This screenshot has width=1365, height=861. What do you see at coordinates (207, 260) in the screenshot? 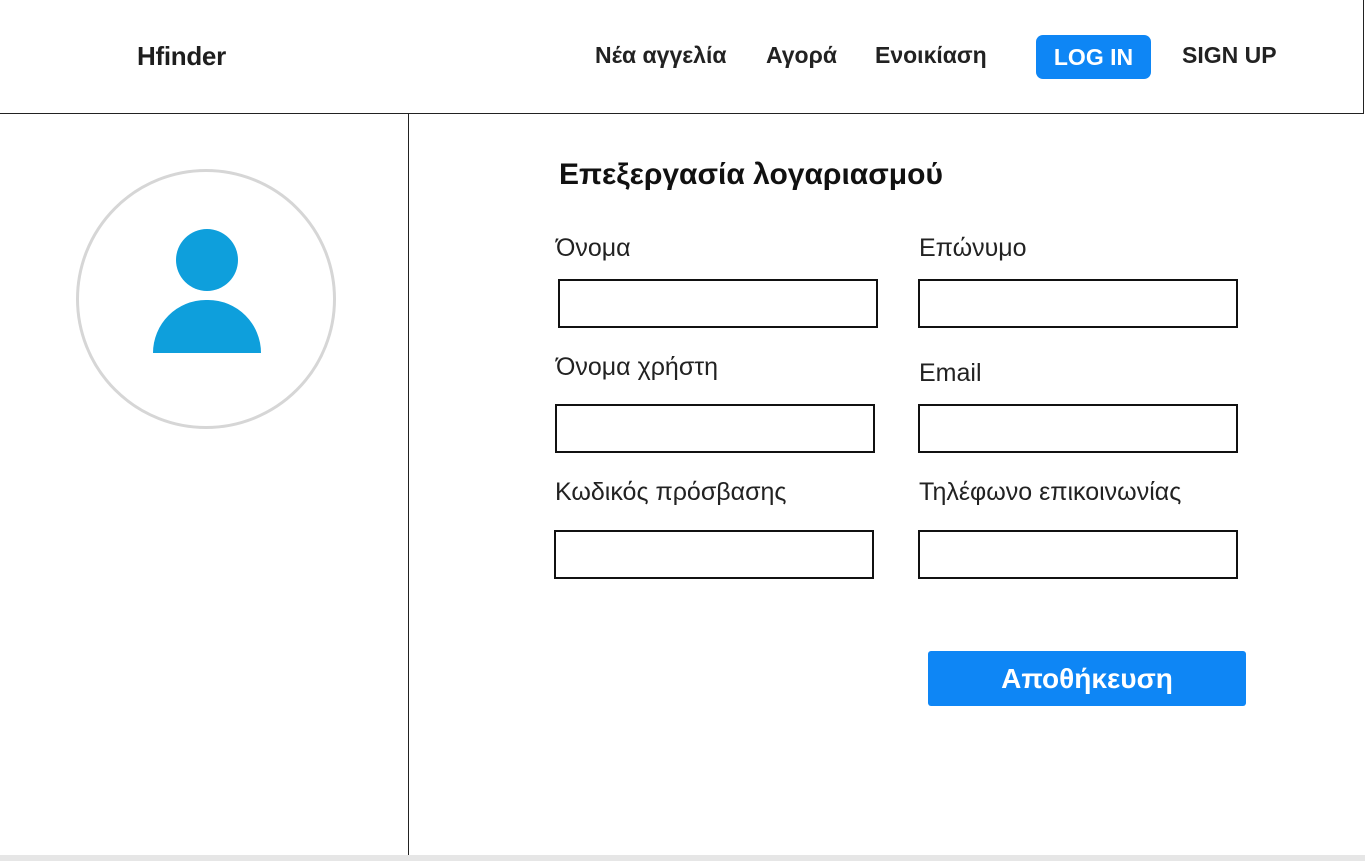
I see `user-avatar-icon-head` at bounding box center [207, 260].